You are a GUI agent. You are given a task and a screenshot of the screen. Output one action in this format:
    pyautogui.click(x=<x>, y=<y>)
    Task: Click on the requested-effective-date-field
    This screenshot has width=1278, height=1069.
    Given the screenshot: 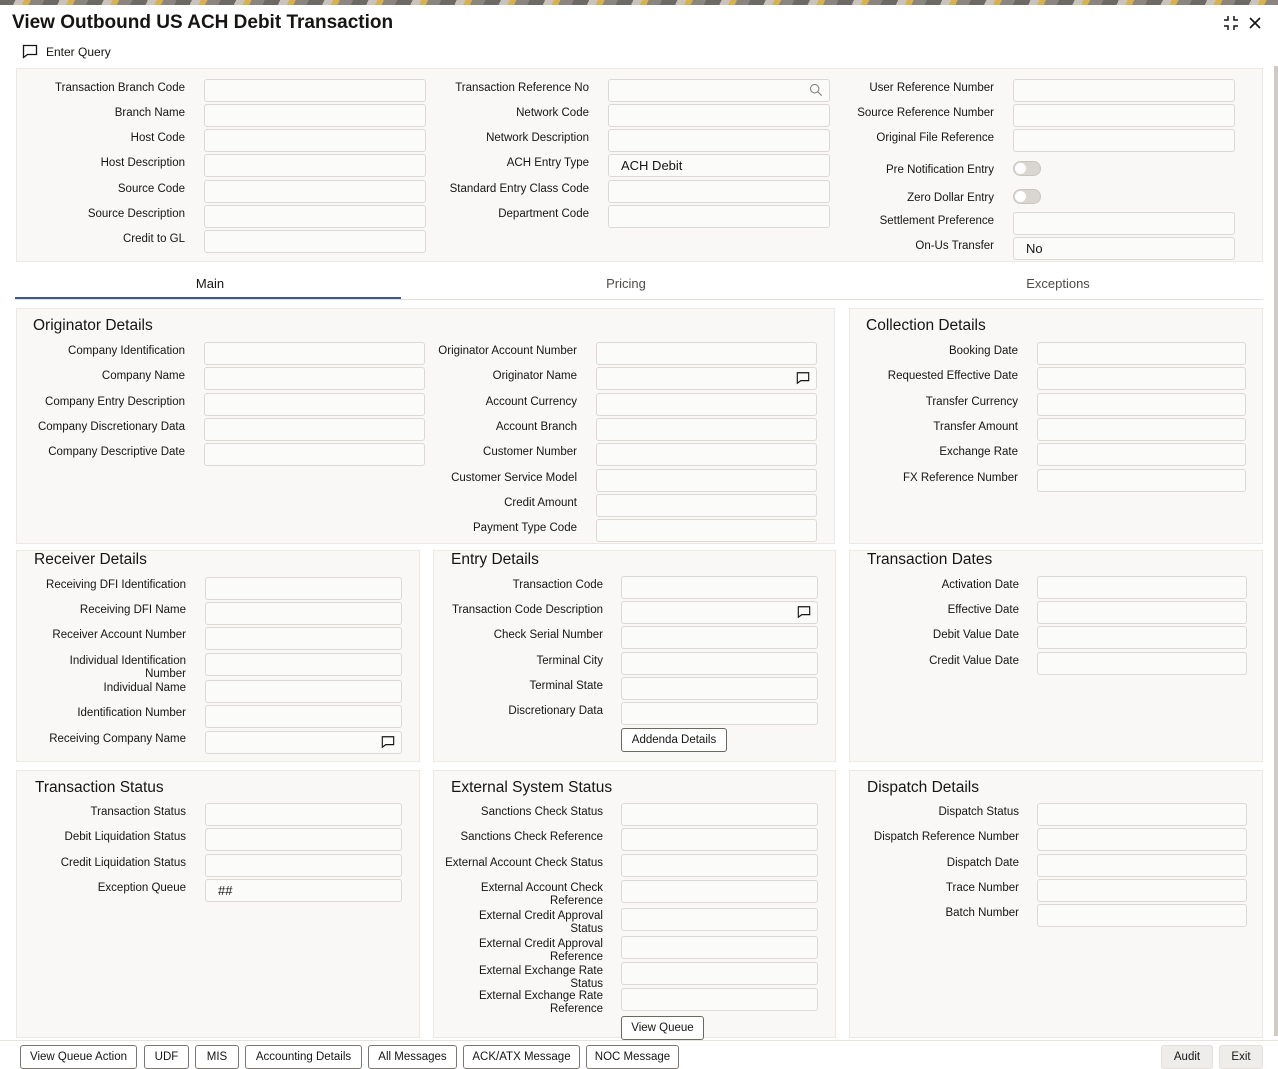 What is the action you would take?
    pyautogui.click(x=1141, y=378)
    